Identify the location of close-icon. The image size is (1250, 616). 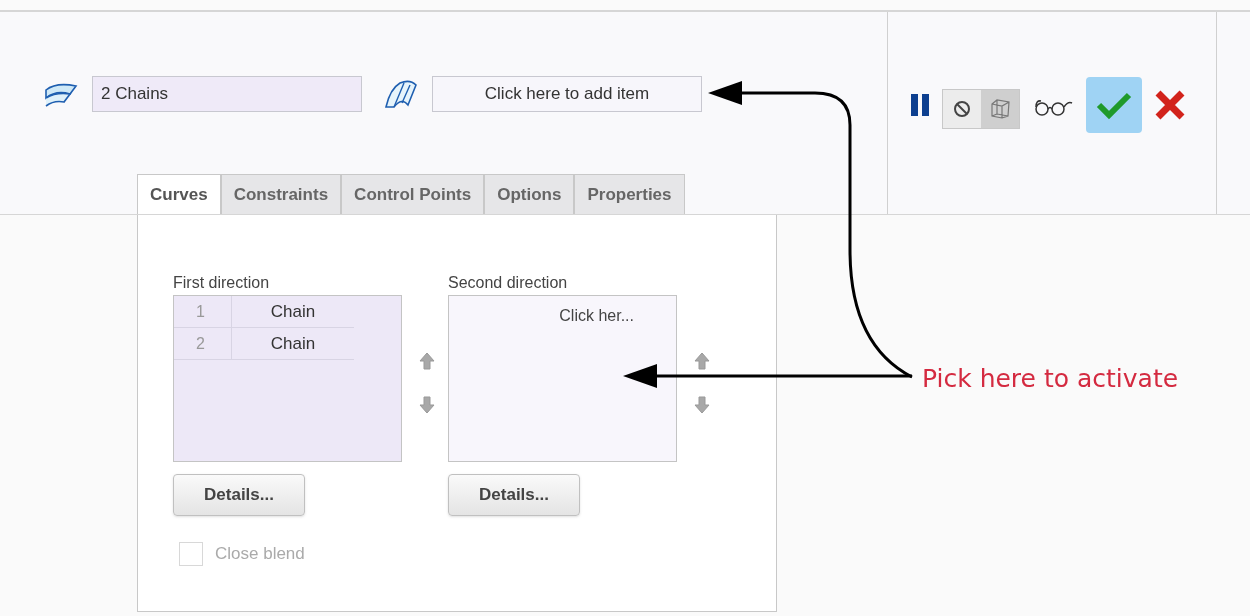
(1170, 105).